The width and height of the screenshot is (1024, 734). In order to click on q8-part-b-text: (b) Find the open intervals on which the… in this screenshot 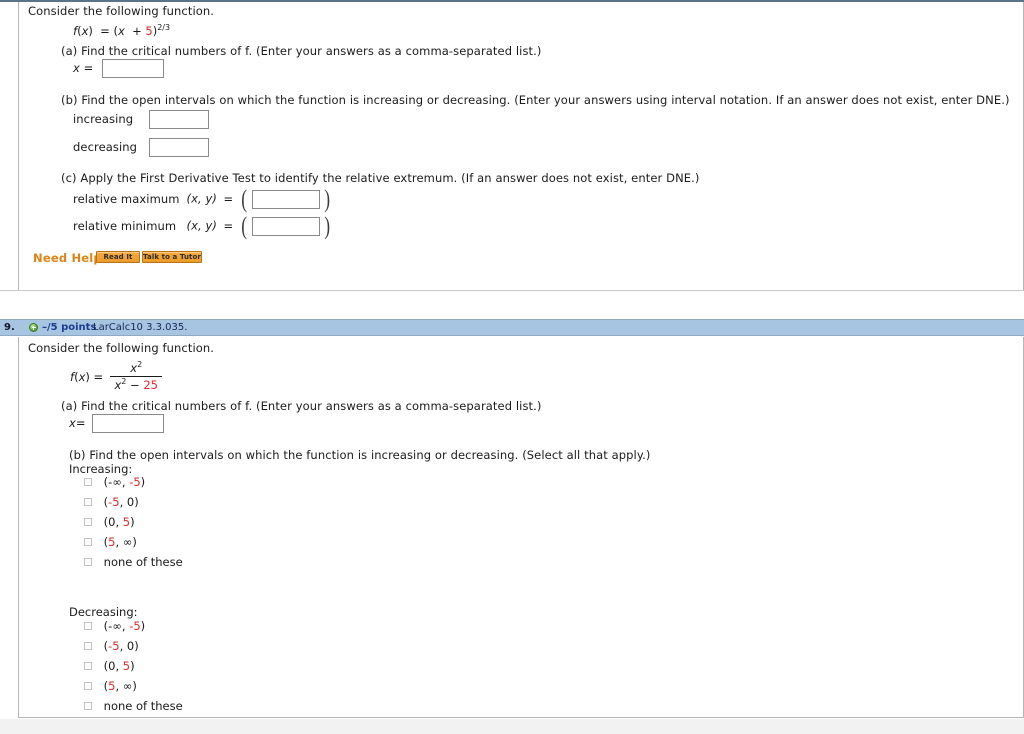, I will do `click(535, 100)`.